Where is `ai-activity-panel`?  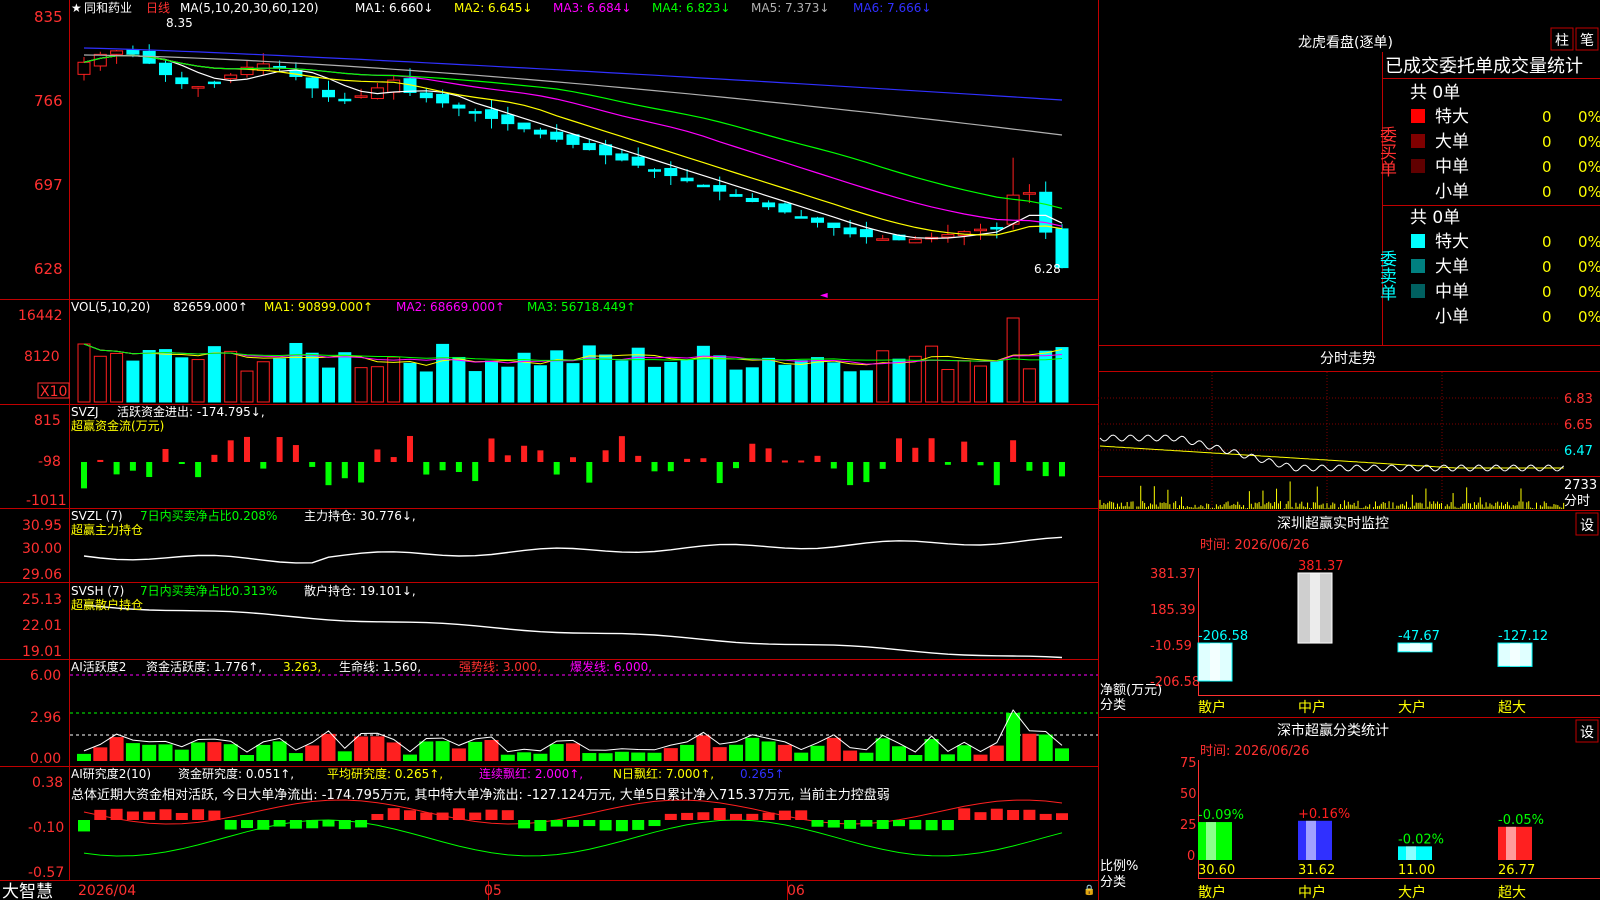
ai-activity-panel is located at coordinates (584, 717).